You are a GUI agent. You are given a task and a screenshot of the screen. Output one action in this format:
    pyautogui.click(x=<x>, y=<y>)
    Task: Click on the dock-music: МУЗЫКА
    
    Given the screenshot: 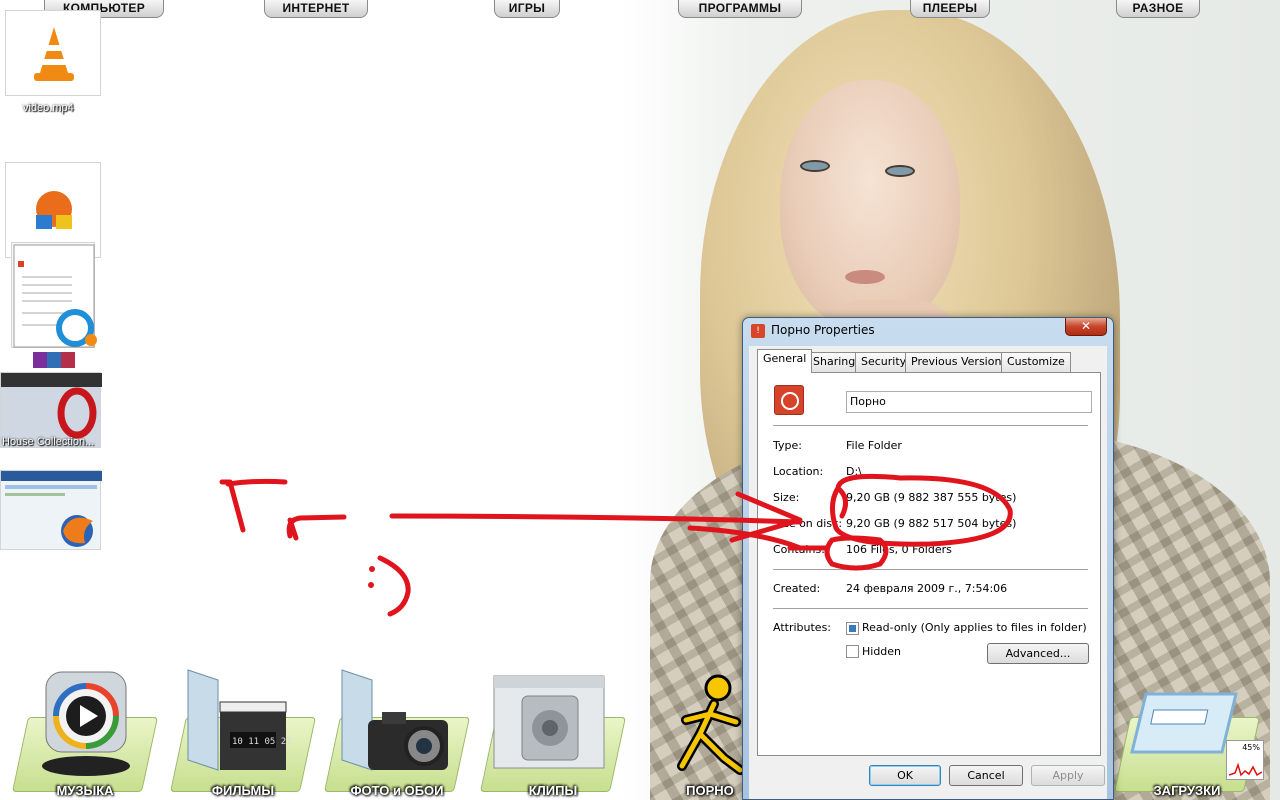 What is the action you would take?
    pyautogui.click(x=85, y=730)
    